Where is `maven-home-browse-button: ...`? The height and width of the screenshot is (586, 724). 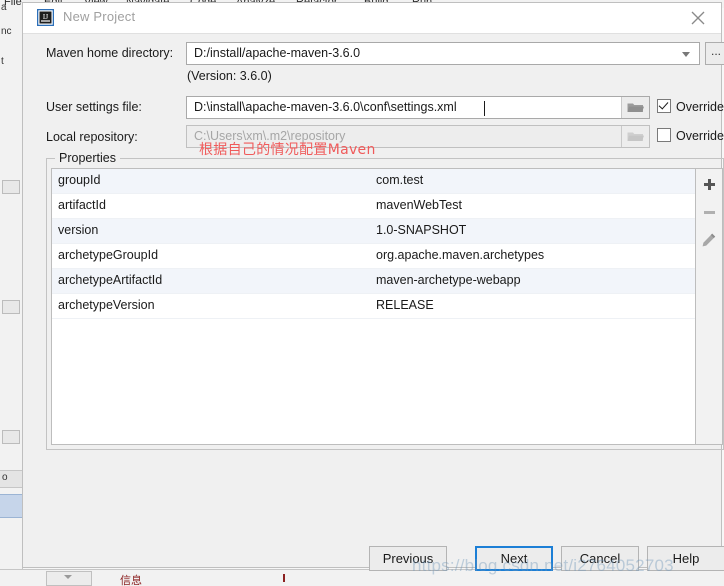
maven-home-browse-button: ... is located at coordinates (714, 53).